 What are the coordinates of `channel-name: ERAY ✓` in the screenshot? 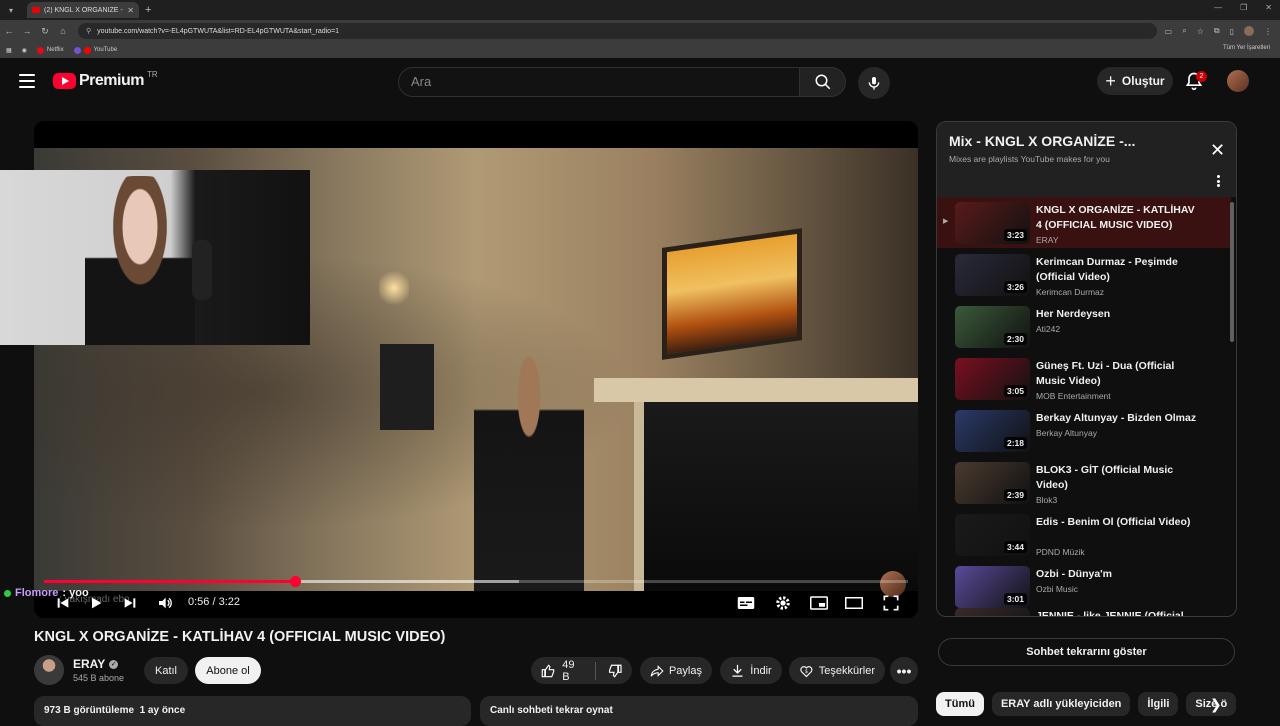 It's located at (96, 664).